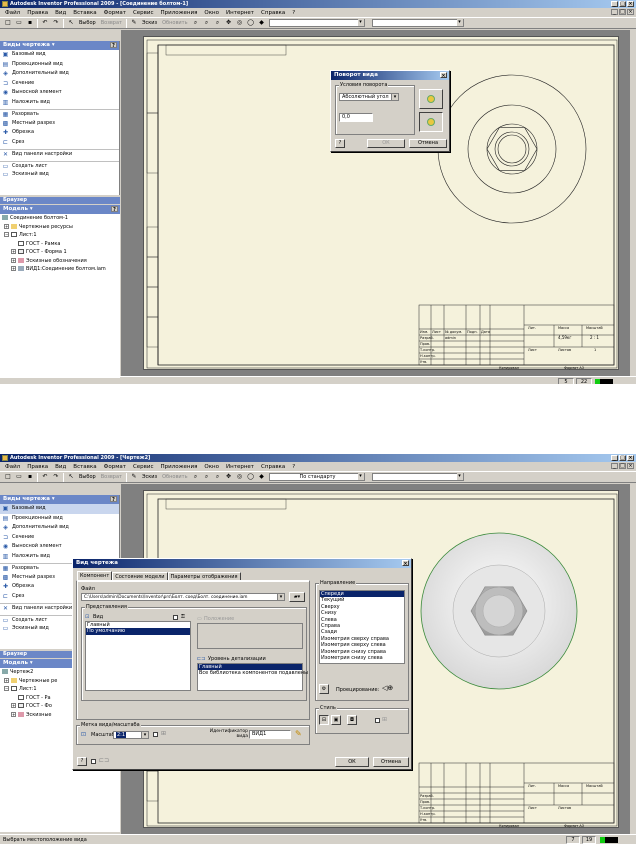 The width and height of the screenshot is (636, 844). What do you see at coordinates (115, 467) in the screenshot?
I see `menu-format: Формат` at bounding box center [115, 467].